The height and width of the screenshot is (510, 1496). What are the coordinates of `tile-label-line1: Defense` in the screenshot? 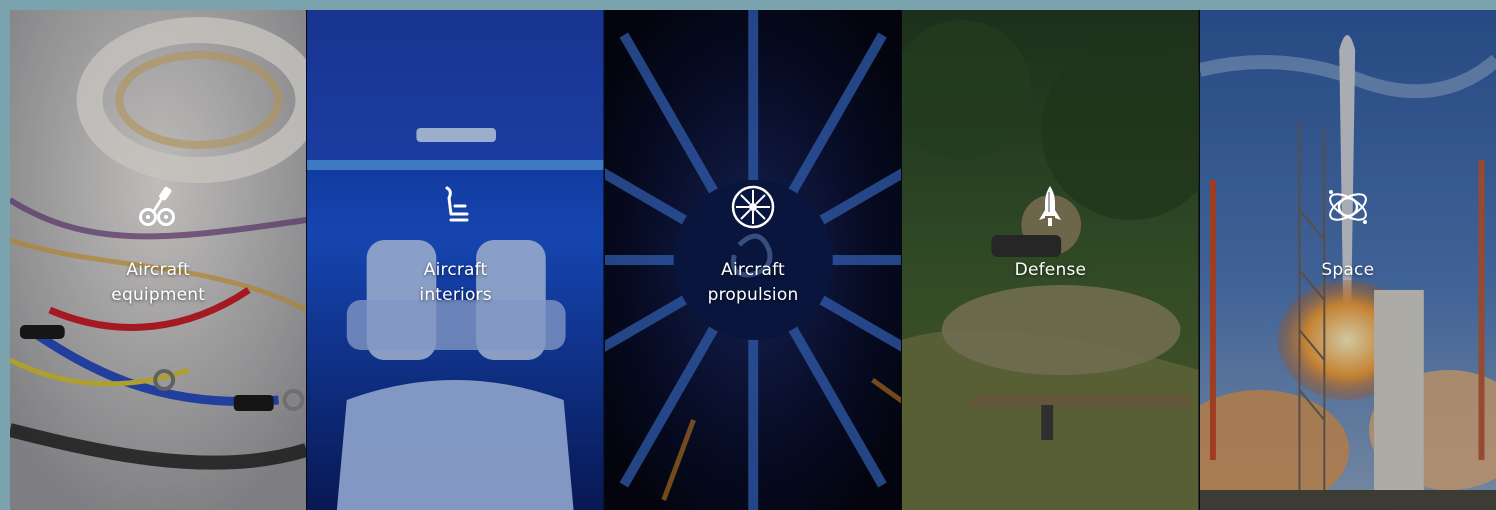 It's located at (1050, 270).